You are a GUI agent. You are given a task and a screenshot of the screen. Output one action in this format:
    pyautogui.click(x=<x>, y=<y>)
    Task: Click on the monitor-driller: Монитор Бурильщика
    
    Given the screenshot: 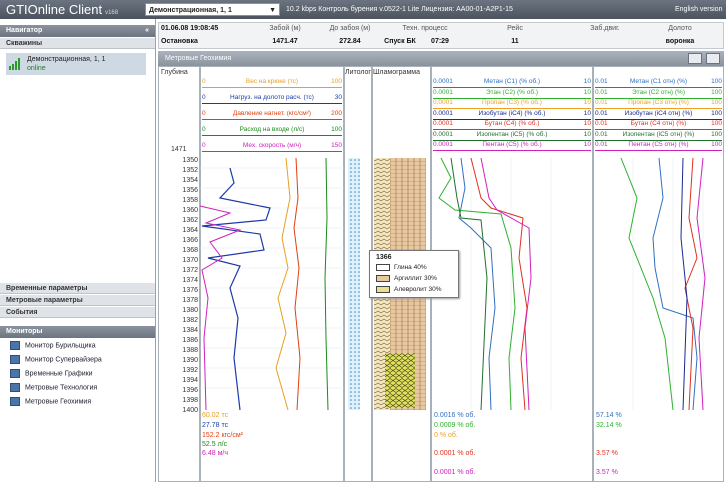 What is the action you would take?
    pyautogui.click(x=53, y=345)
    